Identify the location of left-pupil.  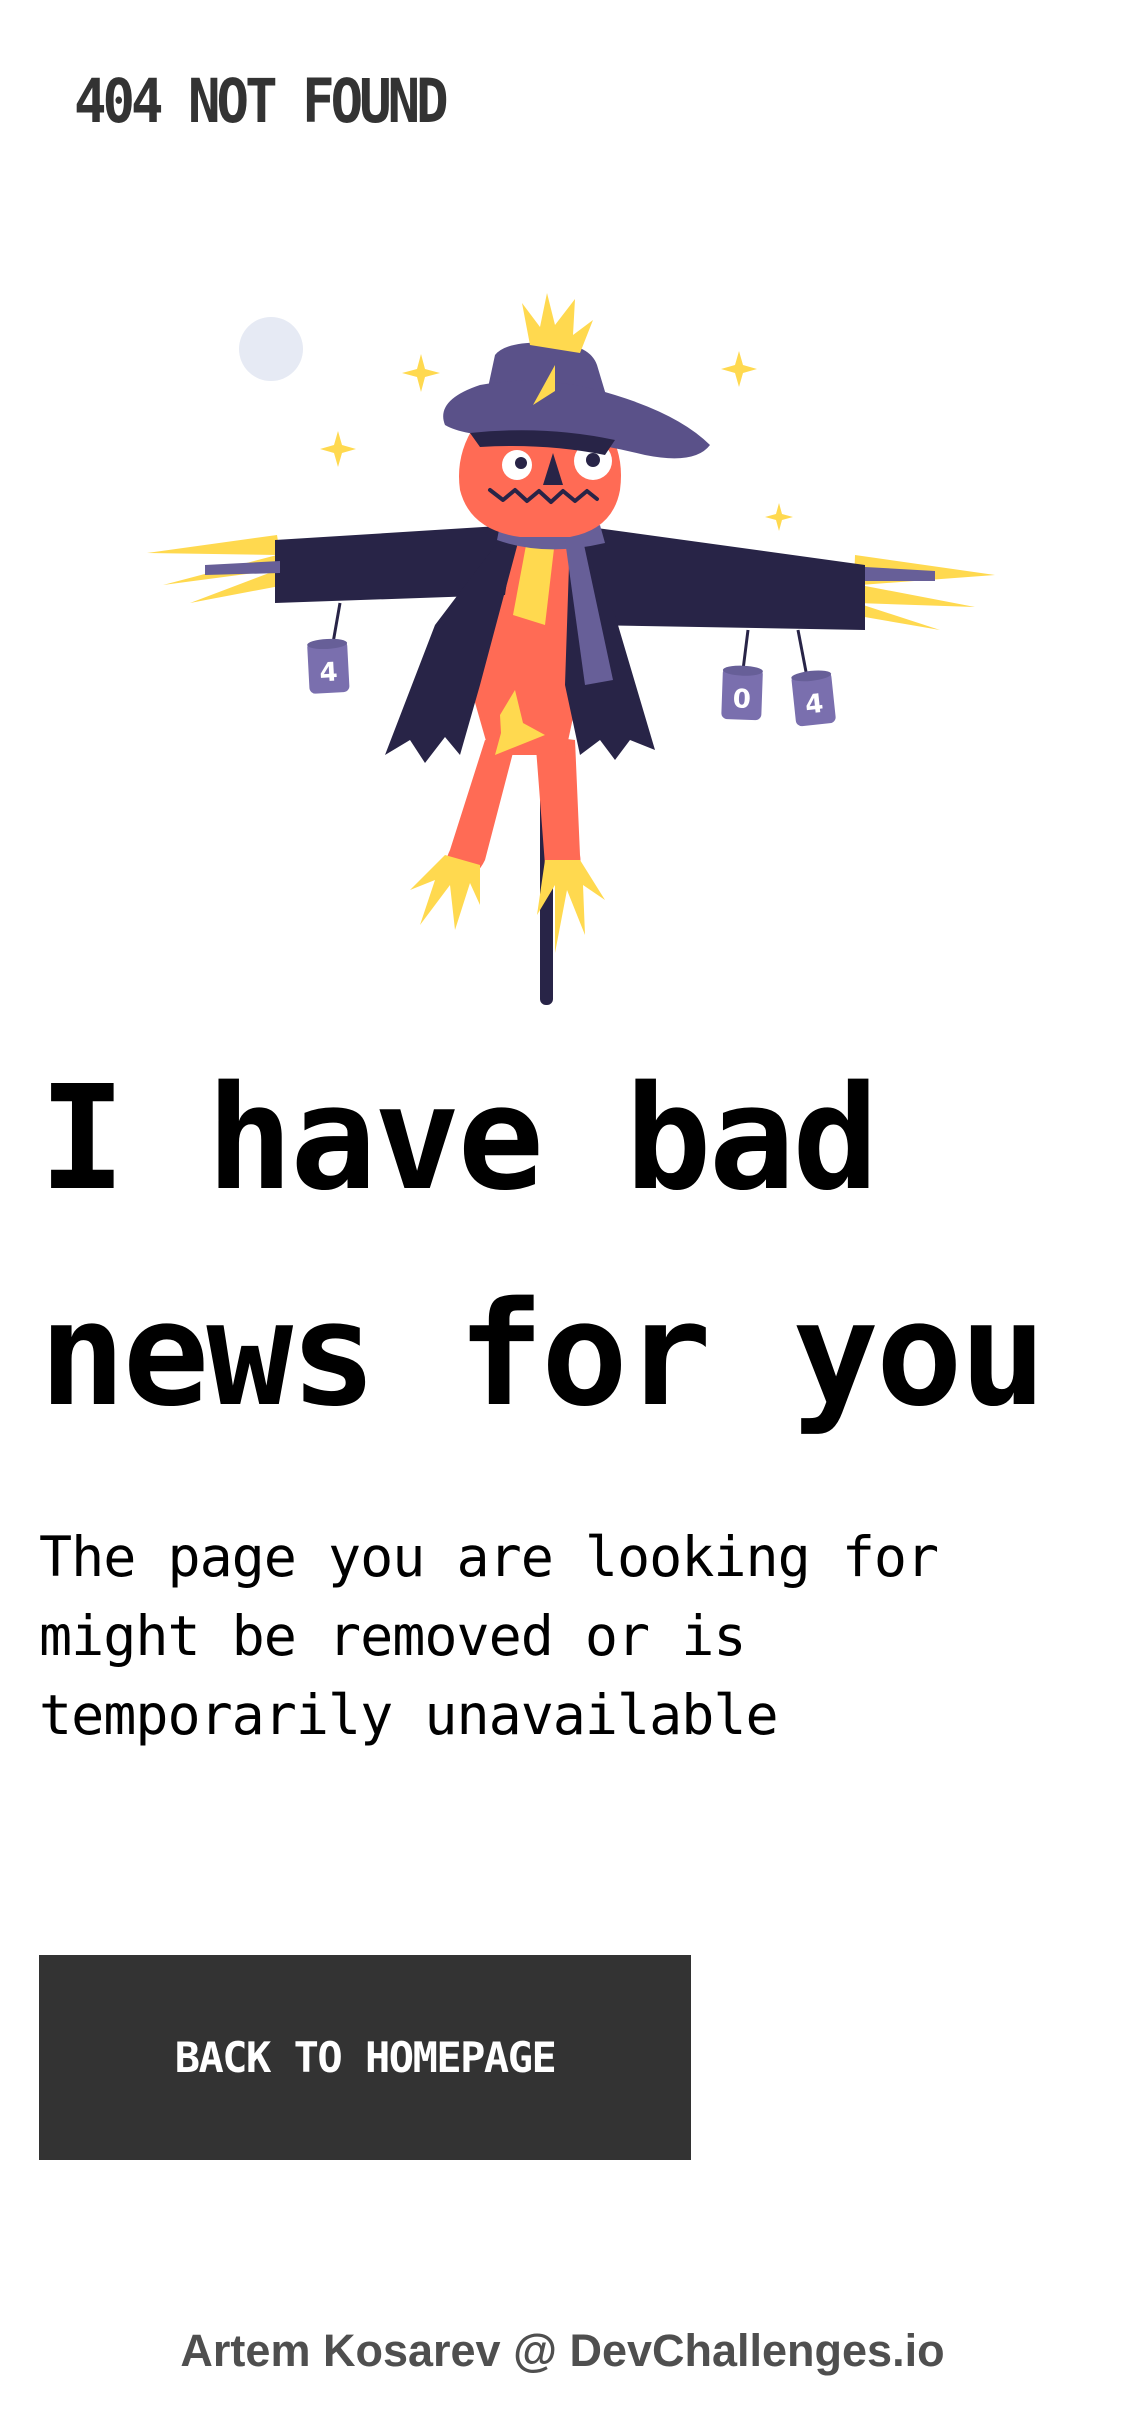
(521, 463).